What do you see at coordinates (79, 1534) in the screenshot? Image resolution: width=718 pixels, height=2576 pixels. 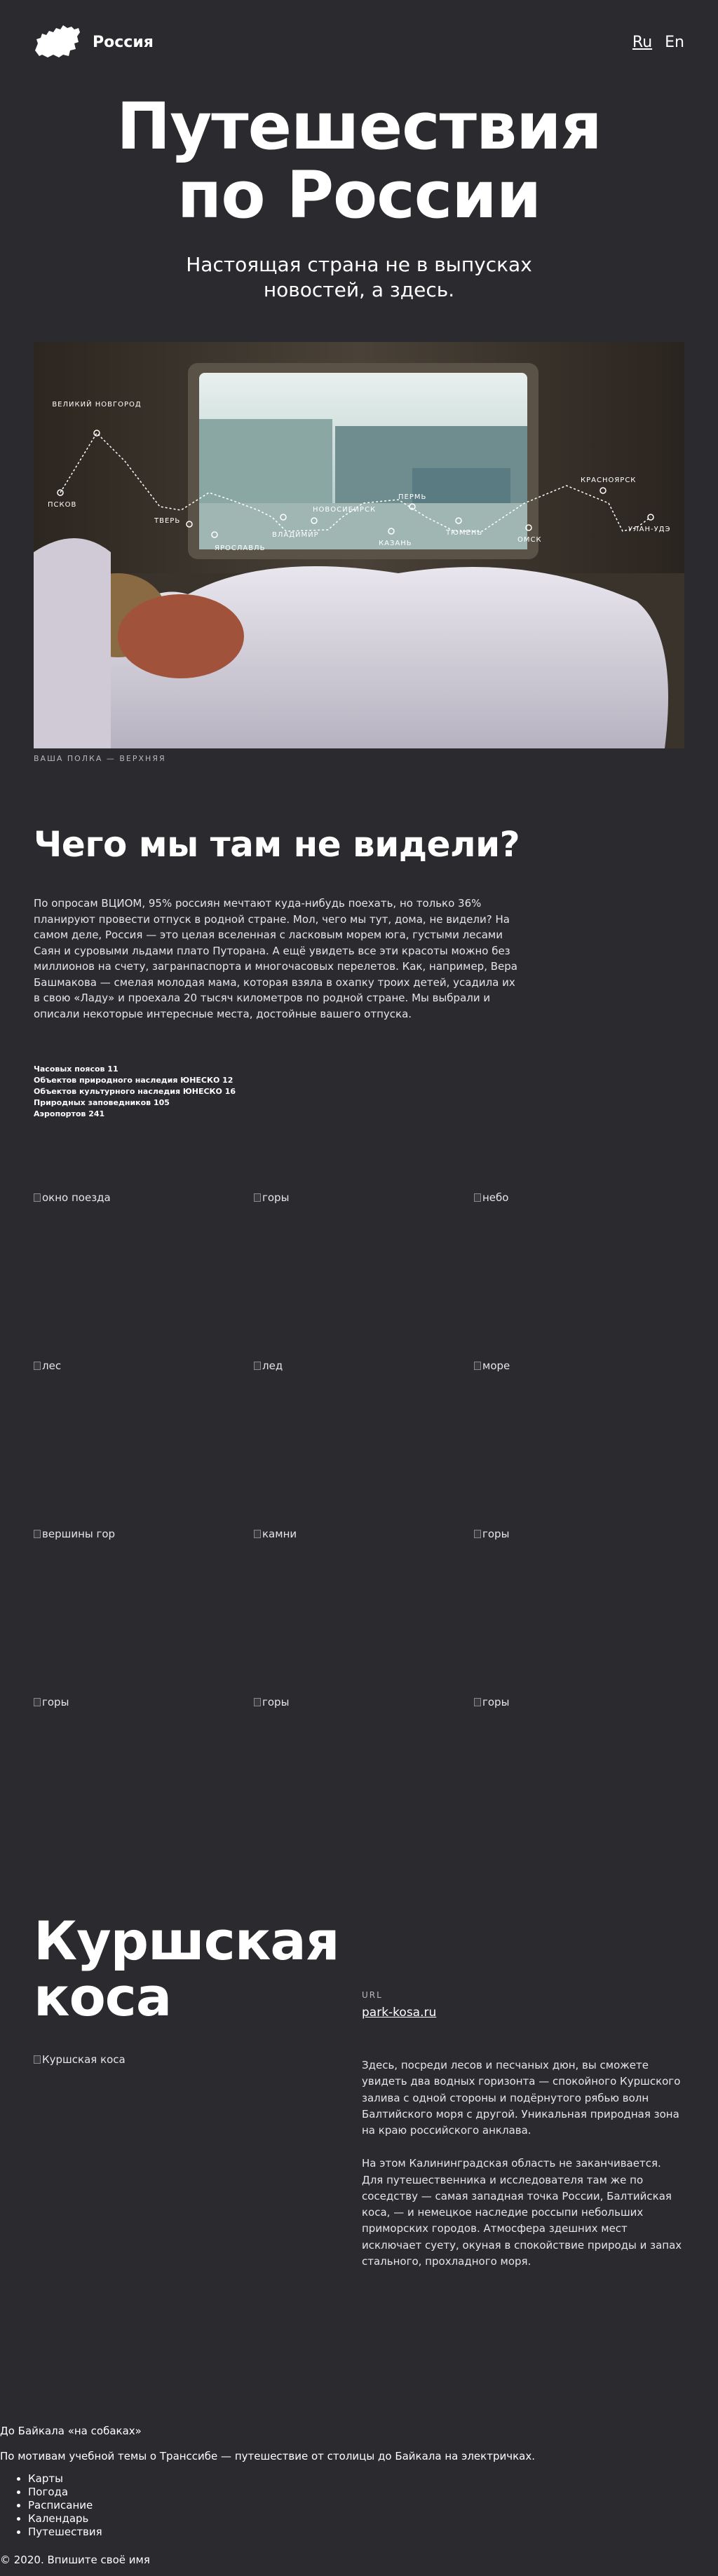 I see `gallery-image-alt: вершины гор` at bounding box center [79, 1534].